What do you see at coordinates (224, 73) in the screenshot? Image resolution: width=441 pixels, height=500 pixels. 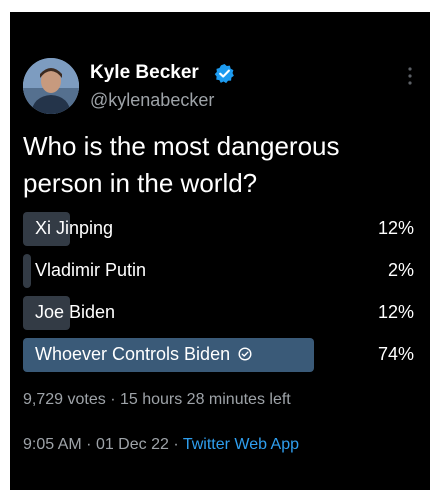 I see `verified-badge-icon` at bounding box center [224, 73].